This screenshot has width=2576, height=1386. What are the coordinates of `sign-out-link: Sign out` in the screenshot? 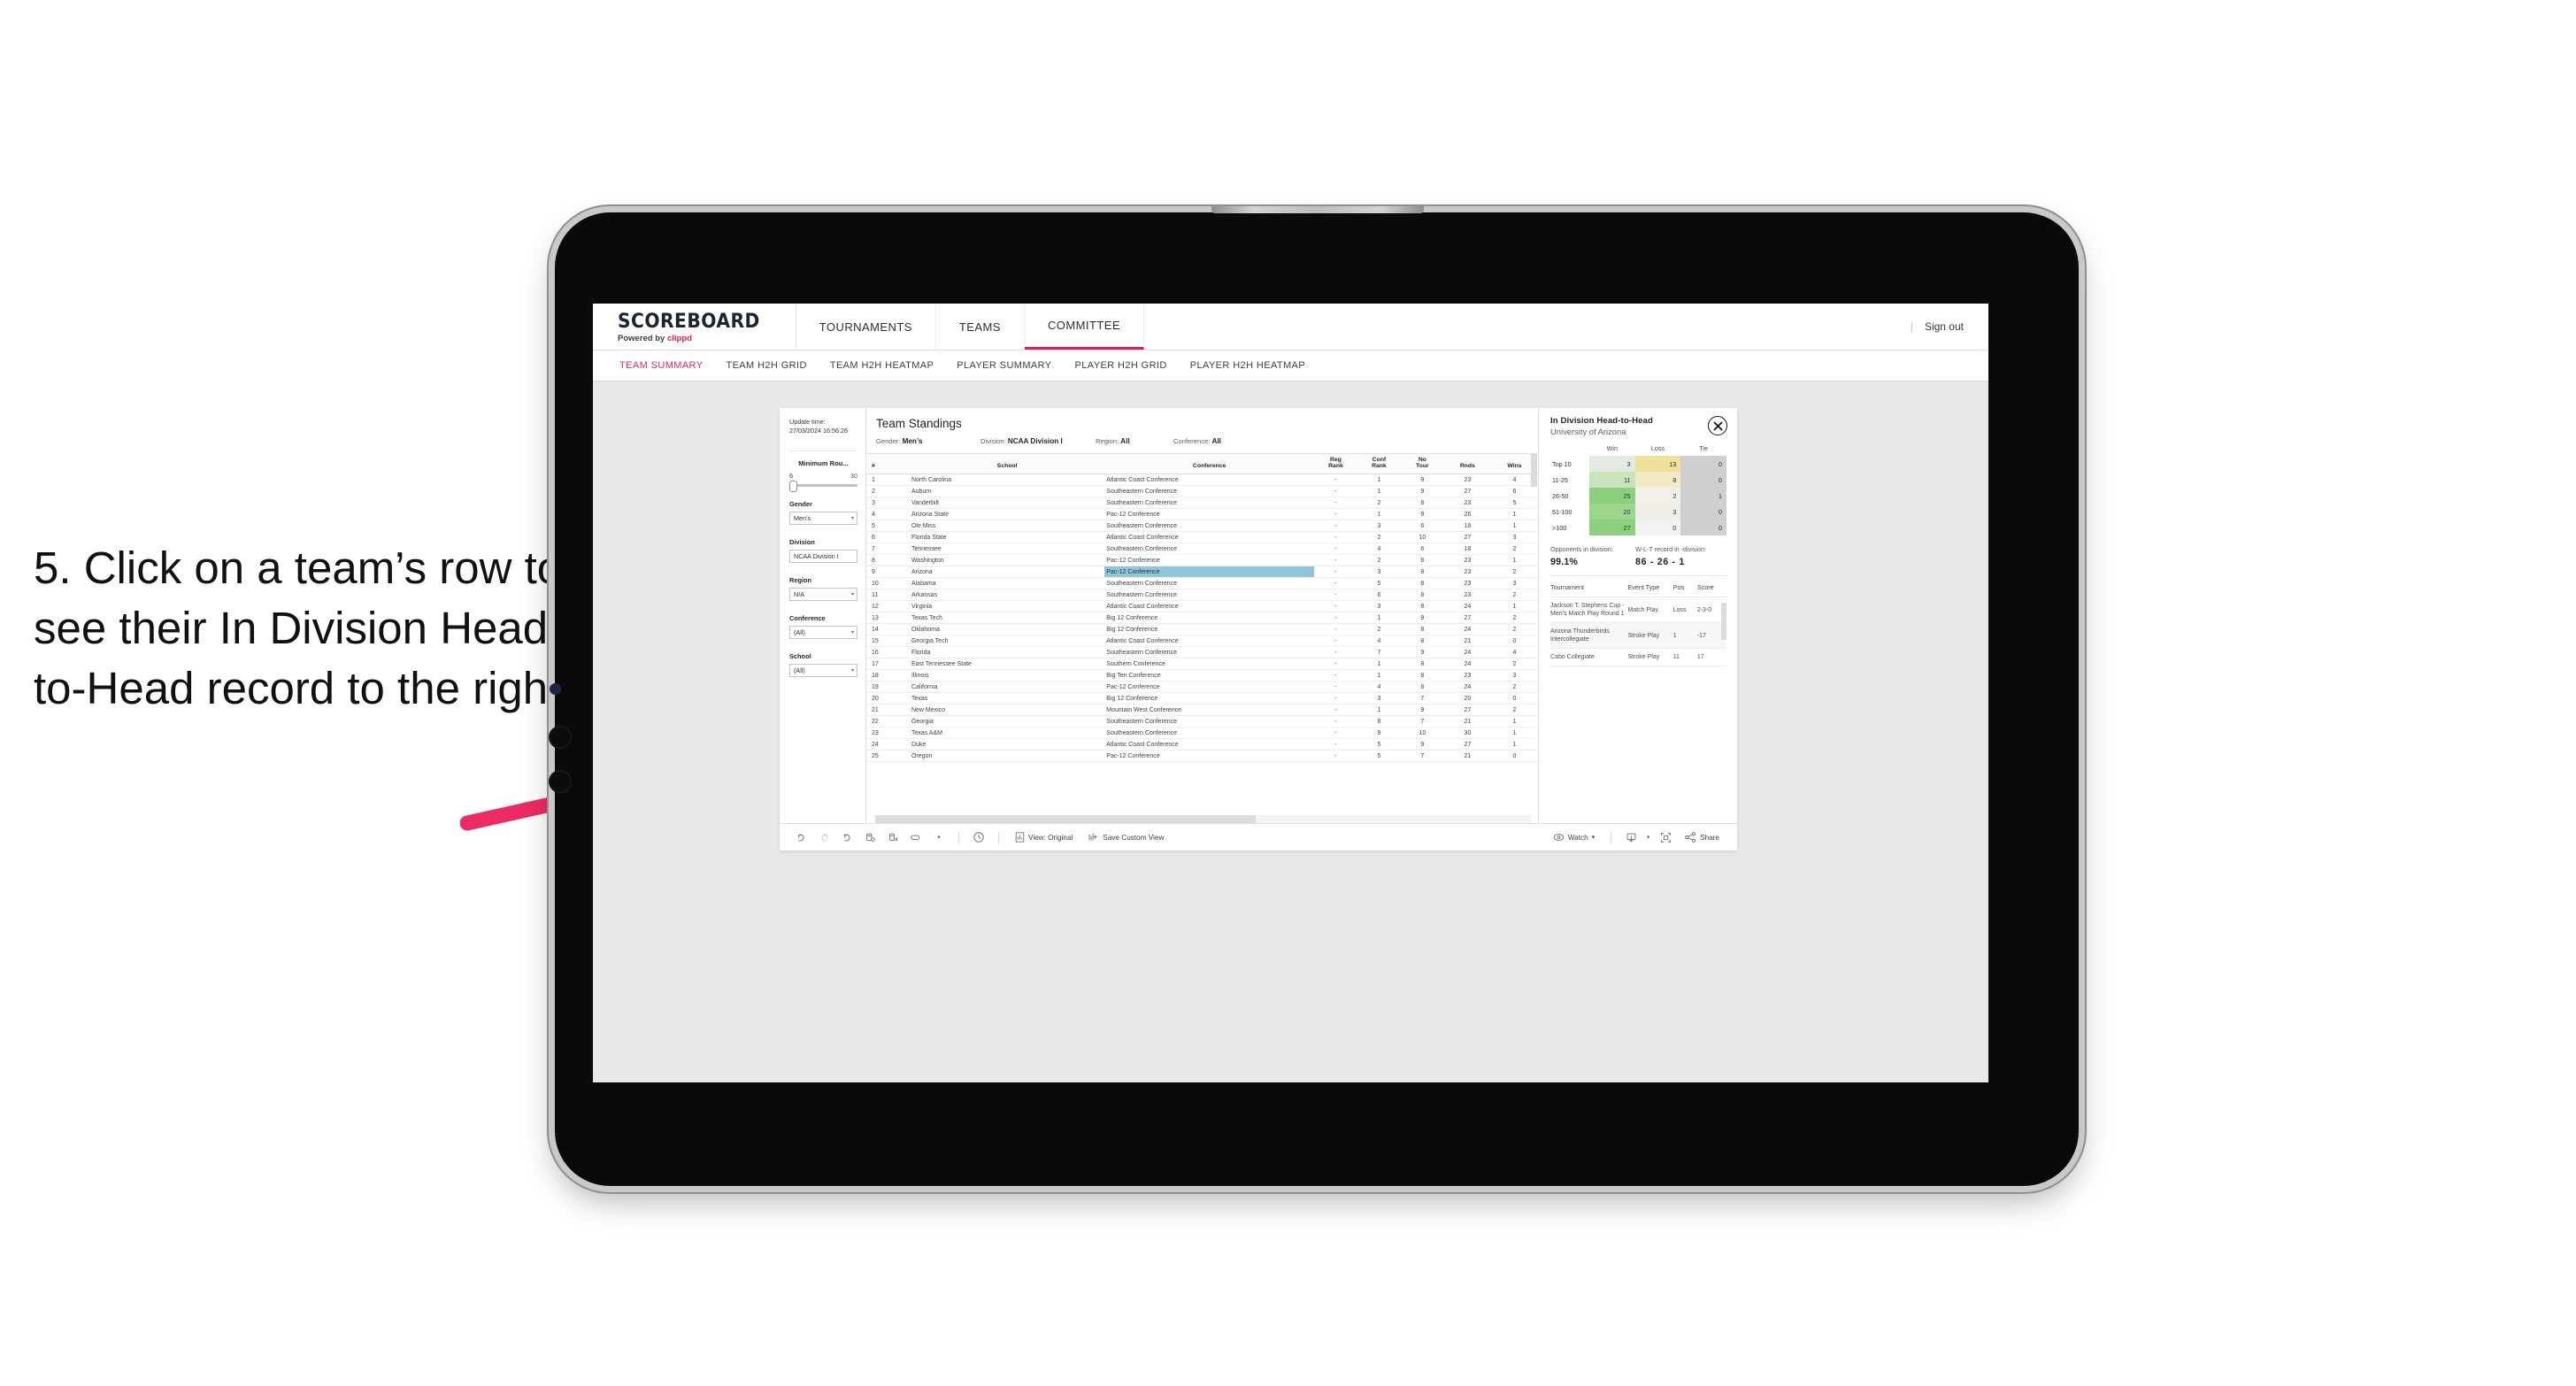 It's located at (1944, 326).